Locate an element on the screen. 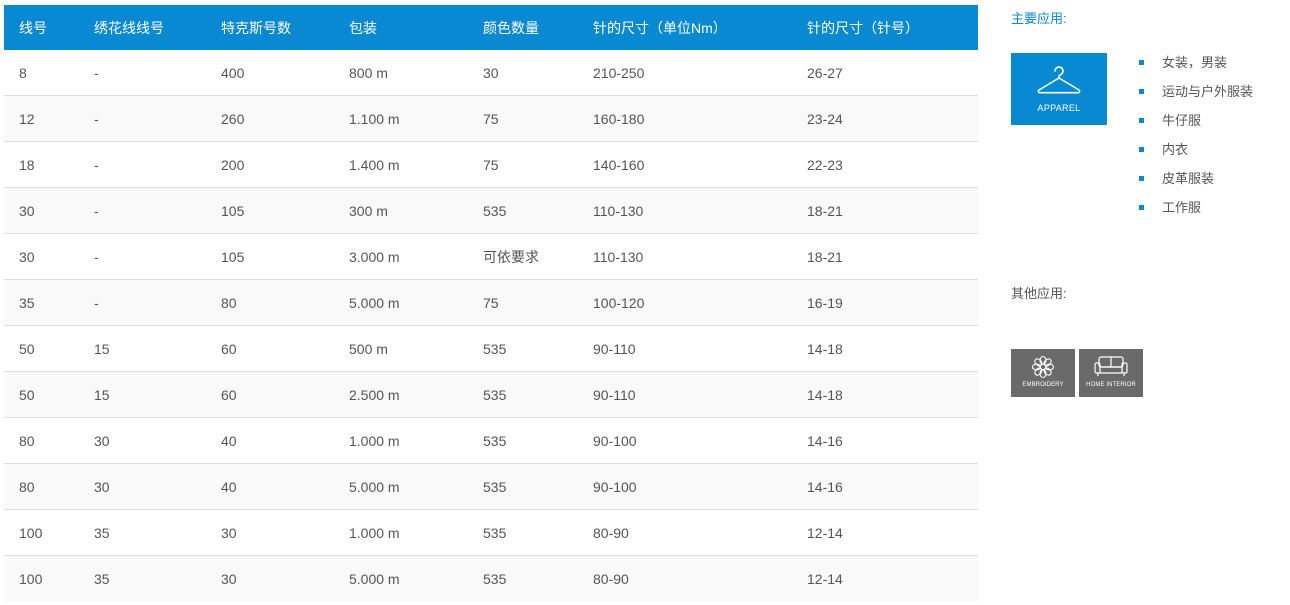 The width and height of the screenshot is (1290, 605). table-row: 50 15 60 2.500 m 535 90-110 14-18 is located at coordinates (491, 394).